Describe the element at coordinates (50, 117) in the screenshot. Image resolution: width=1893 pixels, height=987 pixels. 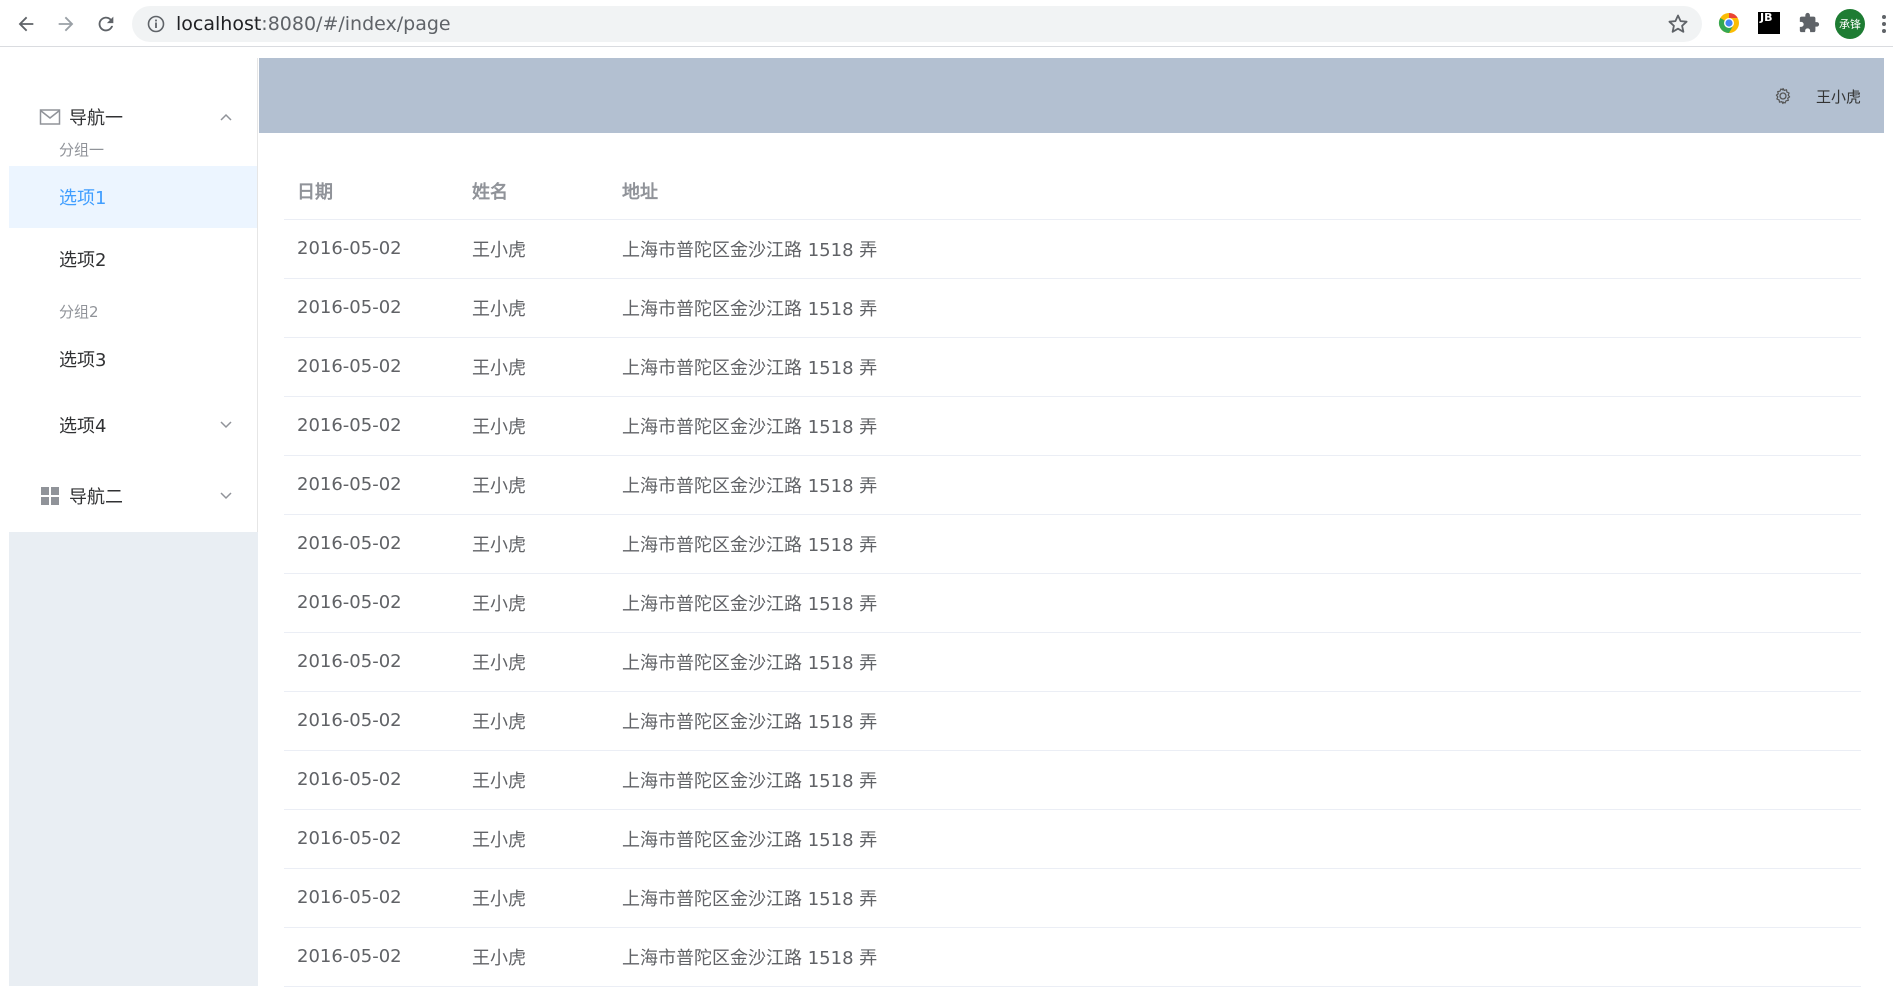
I see `message-icon` at that location.